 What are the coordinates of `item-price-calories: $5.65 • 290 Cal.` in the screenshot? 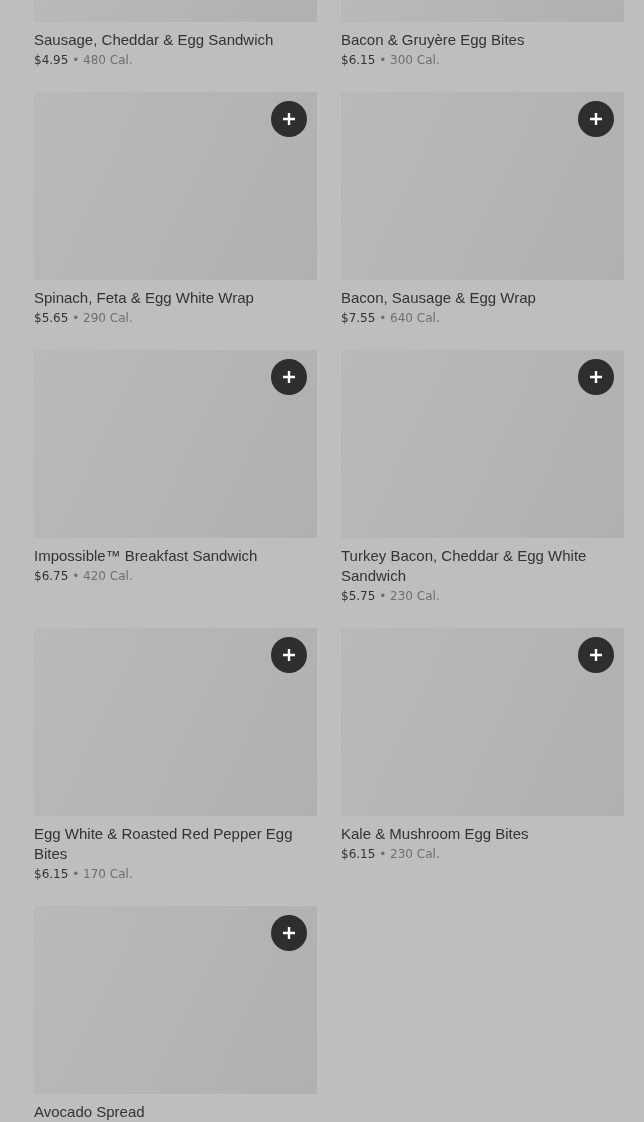 It's located at (84, 318).